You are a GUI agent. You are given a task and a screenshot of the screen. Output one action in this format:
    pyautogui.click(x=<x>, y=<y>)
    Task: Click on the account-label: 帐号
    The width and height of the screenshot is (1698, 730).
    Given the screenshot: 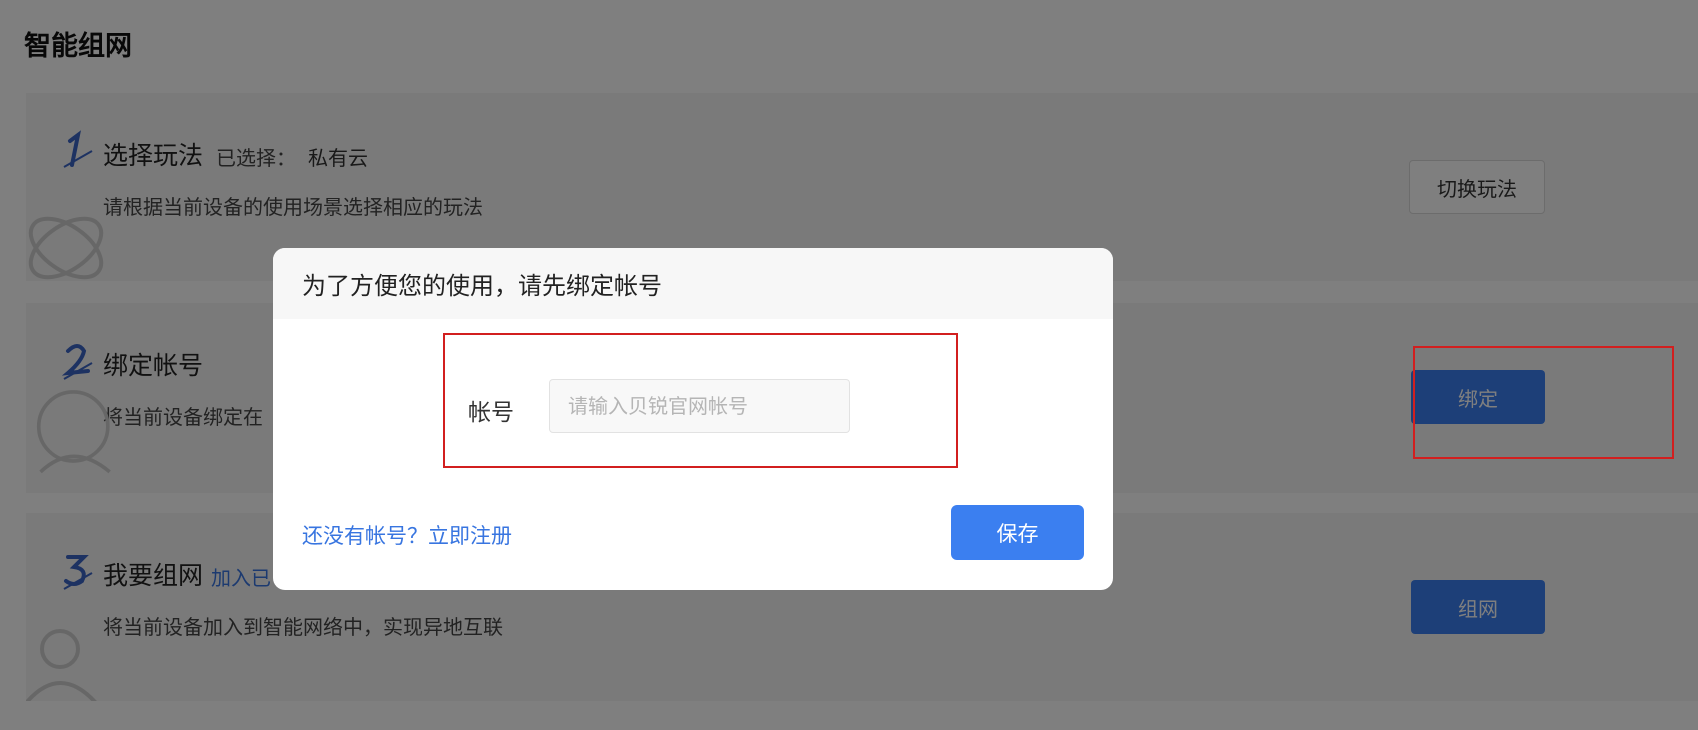 What is the action you would take?
    pyautogui.click(x=491, y=413)
    